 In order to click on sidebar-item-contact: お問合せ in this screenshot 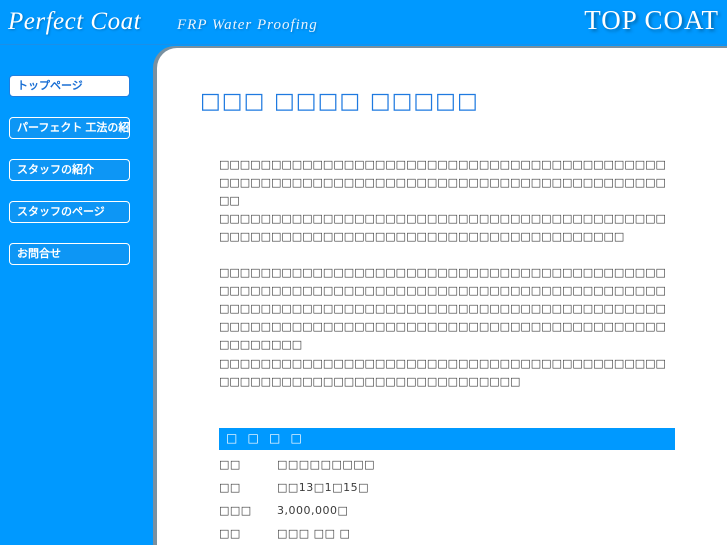, I will do `click(69, 254)`.